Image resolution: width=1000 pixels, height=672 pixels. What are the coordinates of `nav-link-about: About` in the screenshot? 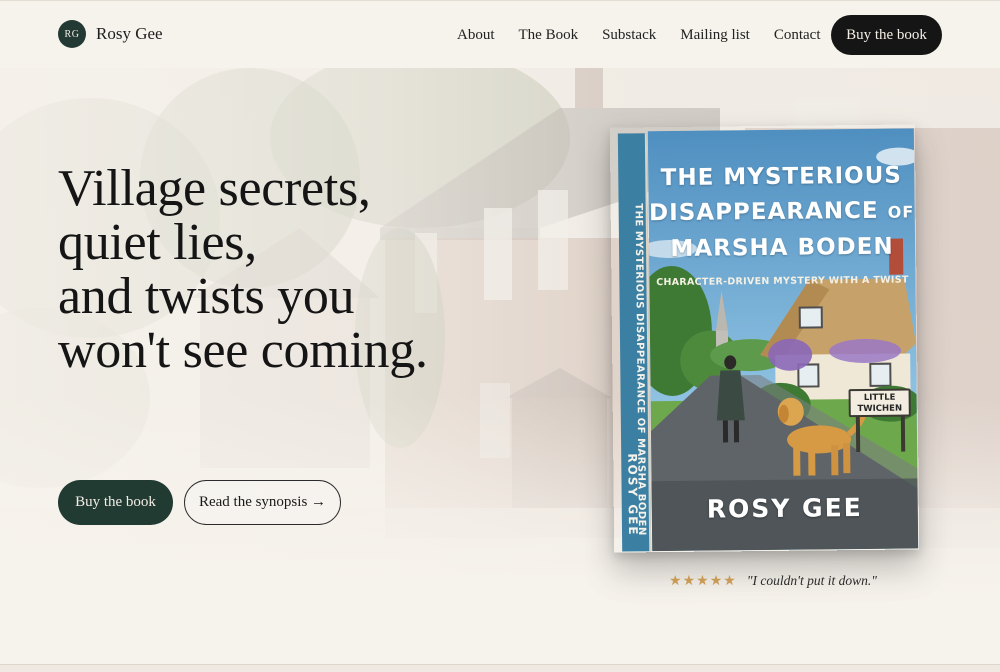 It's located at (476, 35).